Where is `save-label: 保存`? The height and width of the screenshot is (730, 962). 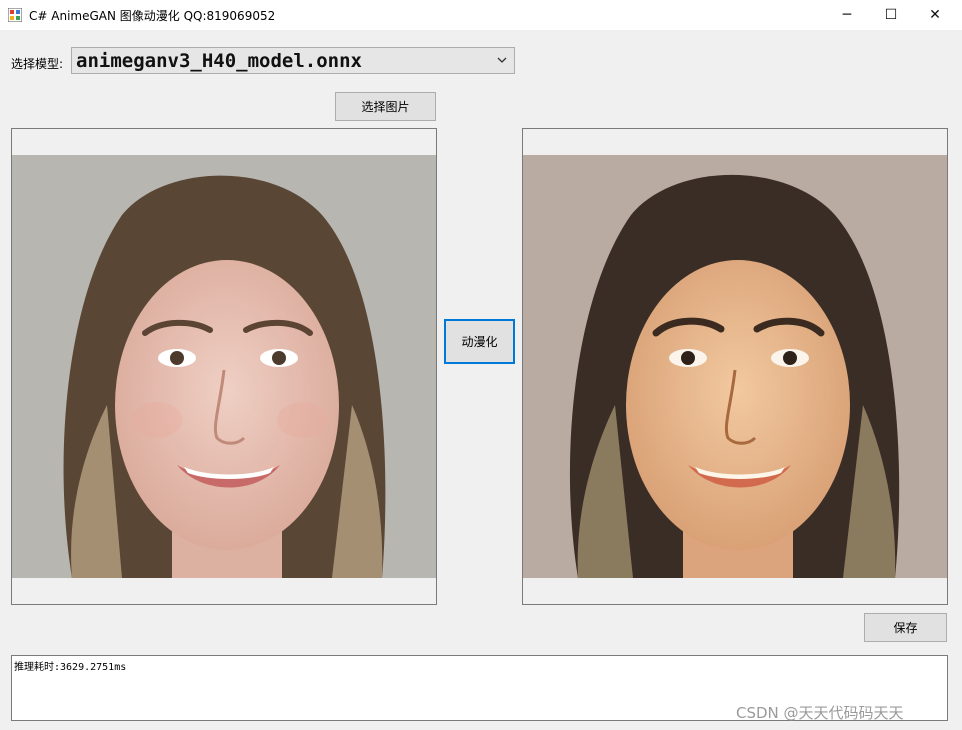 save-label: 保存 is located at coordinates (905, 628).